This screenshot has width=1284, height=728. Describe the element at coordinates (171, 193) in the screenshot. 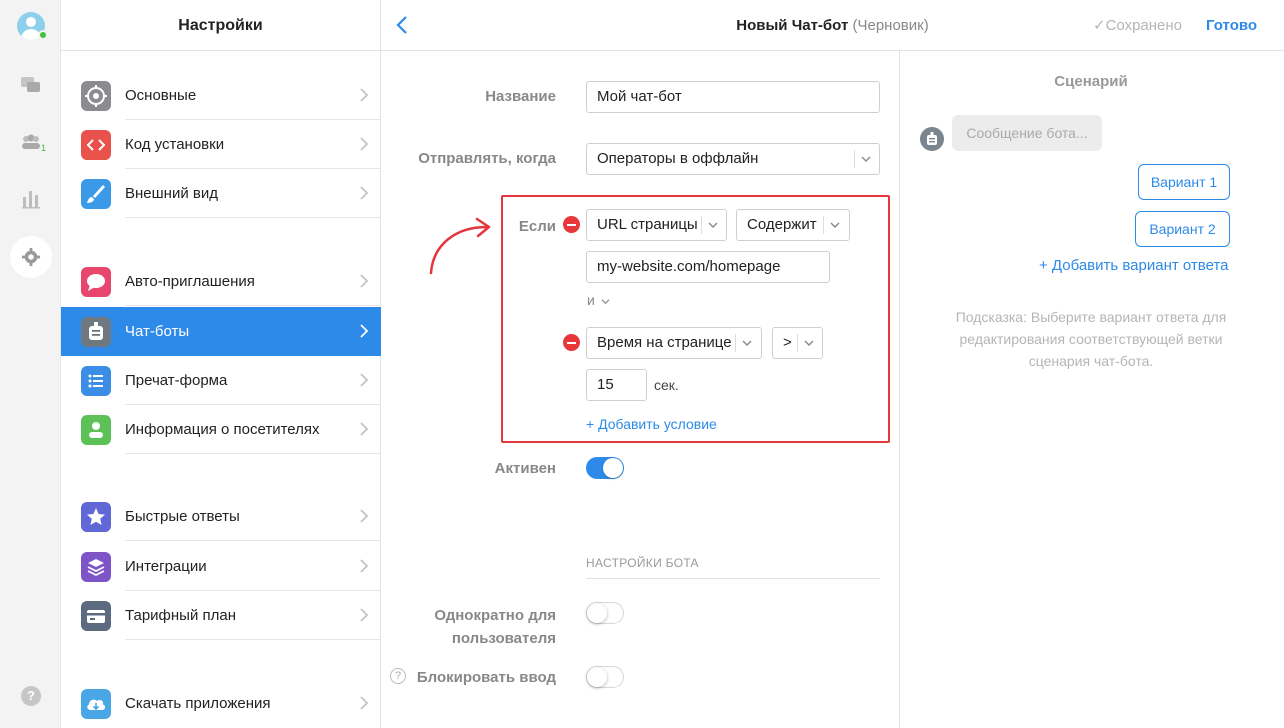

I see `menu-label: Внешний вид` at that location.